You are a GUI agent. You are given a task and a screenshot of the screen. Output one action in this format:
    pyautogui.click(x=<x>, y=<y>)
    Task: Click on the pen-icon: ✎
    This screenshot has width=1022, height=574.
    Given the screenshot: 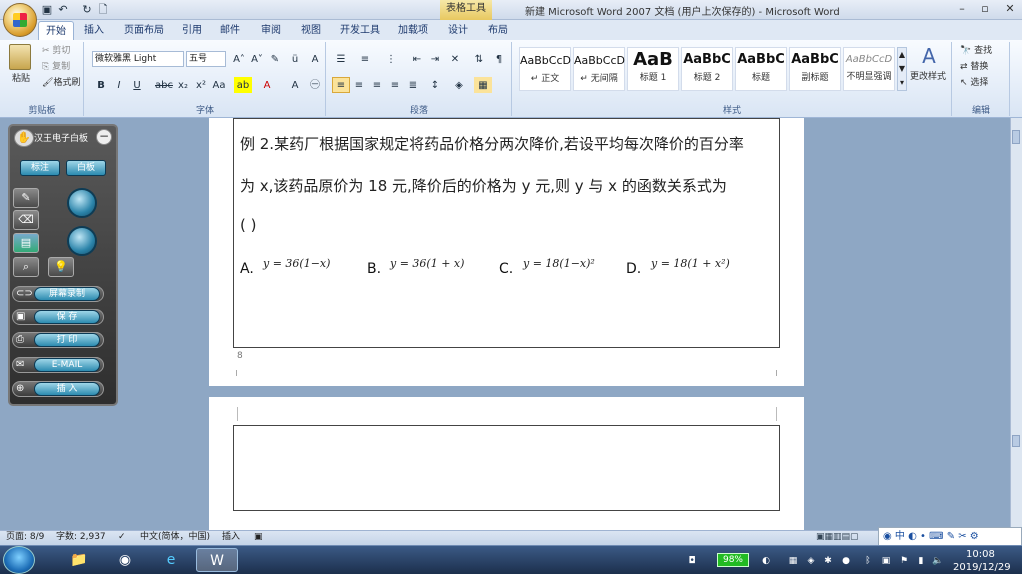 What is the action you would take?
    pyautogui.click(x=26, y=198)
    